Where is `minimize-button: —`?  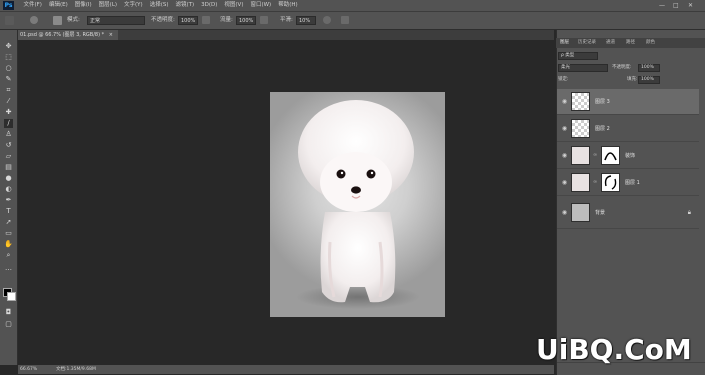 minimize-button: — is located at coordinates (662, 5).